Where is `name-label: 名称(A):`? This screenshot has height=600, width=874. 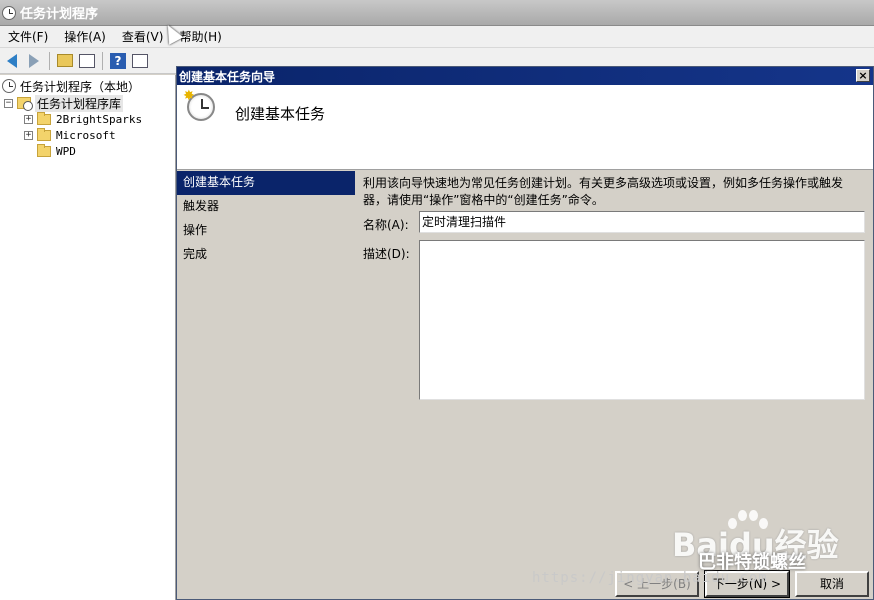 name-label: 名称(A): is located at coordinates (386, 225).